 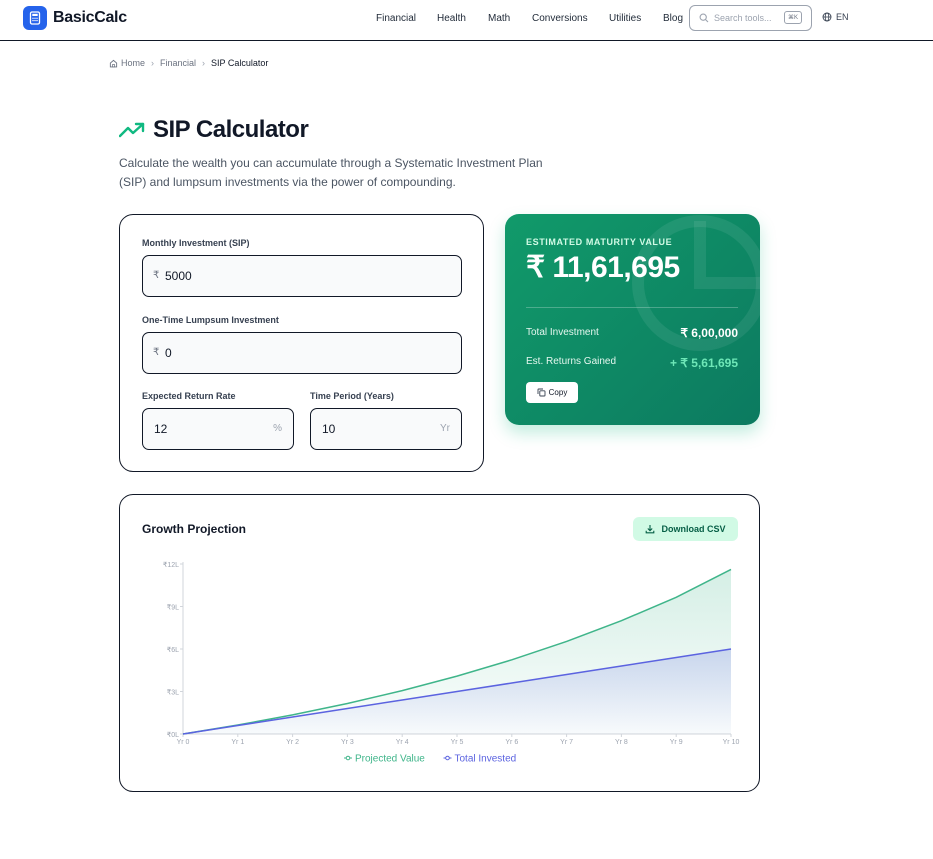 I want to click on x-tick-label: Yr 10, so click(x=731, y=742).